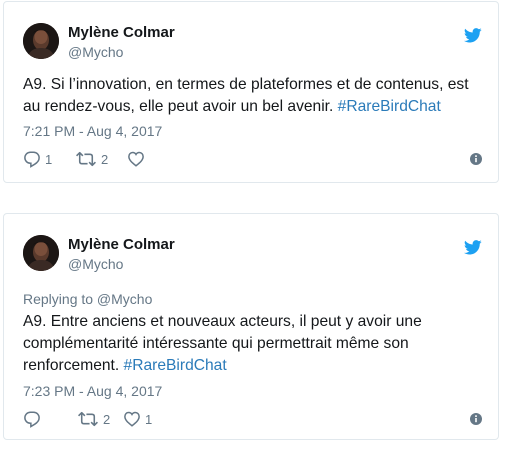 The image size is (505, 468). I want to click on replying-to: Replying to @Mycho, so click(87, 299).